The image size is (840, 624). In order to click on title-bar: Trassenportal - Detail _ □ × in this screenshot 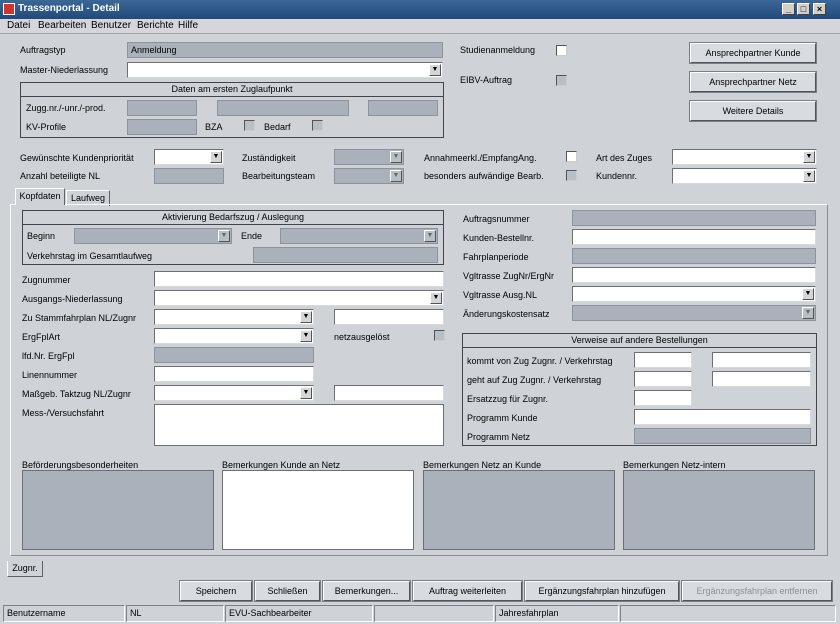, I will do `click(420, 9)`.